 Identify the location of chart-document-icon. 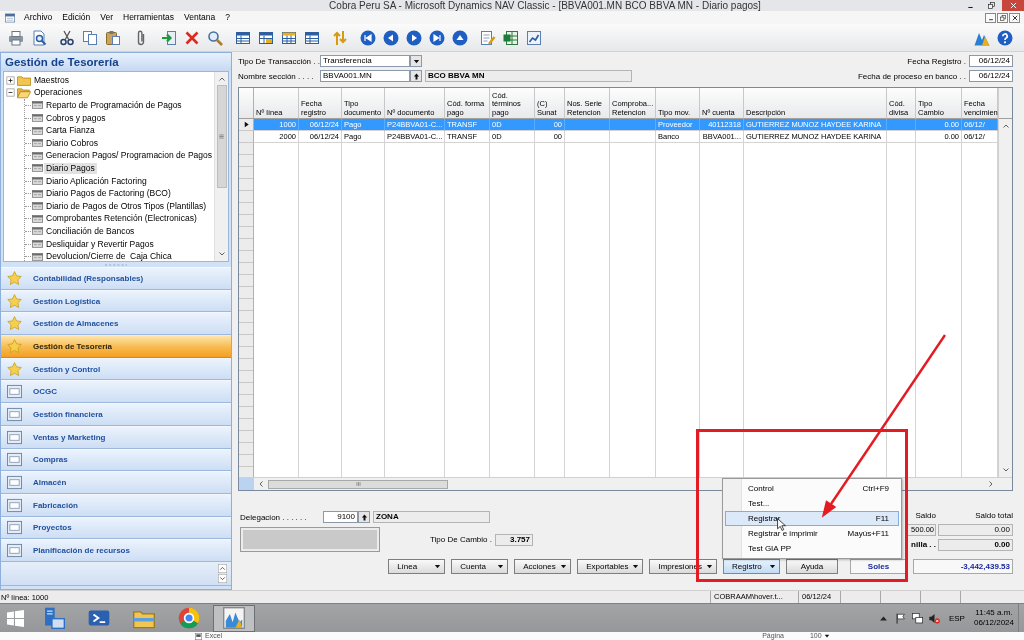
(533, 37).